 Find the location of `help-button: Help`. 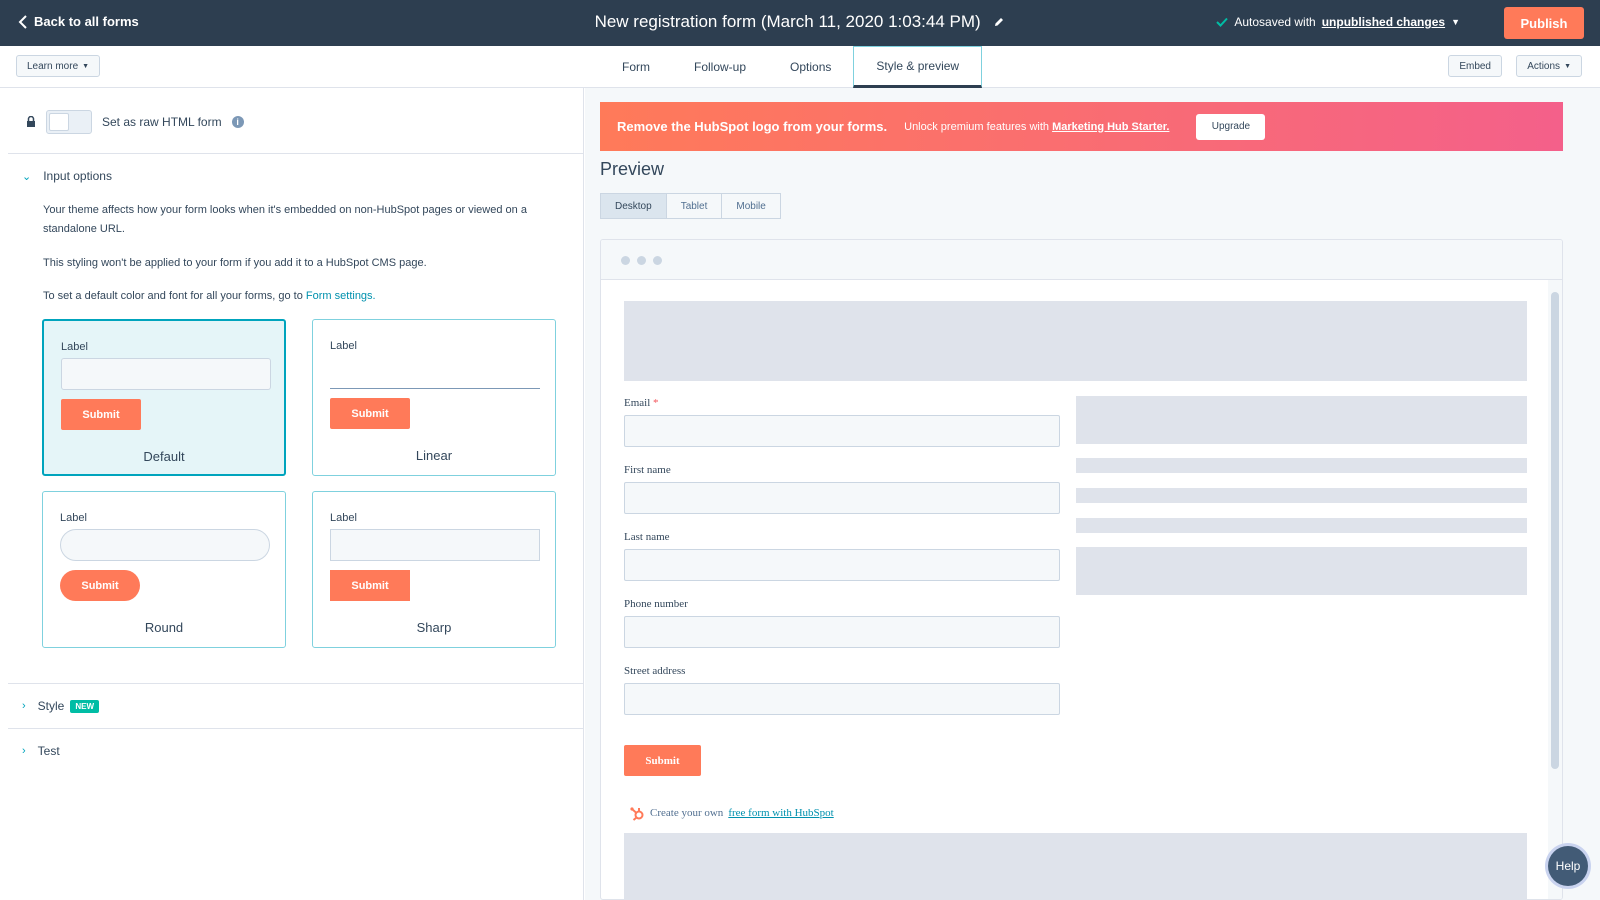

help-button: Help is located at coordinates (1568, 866).